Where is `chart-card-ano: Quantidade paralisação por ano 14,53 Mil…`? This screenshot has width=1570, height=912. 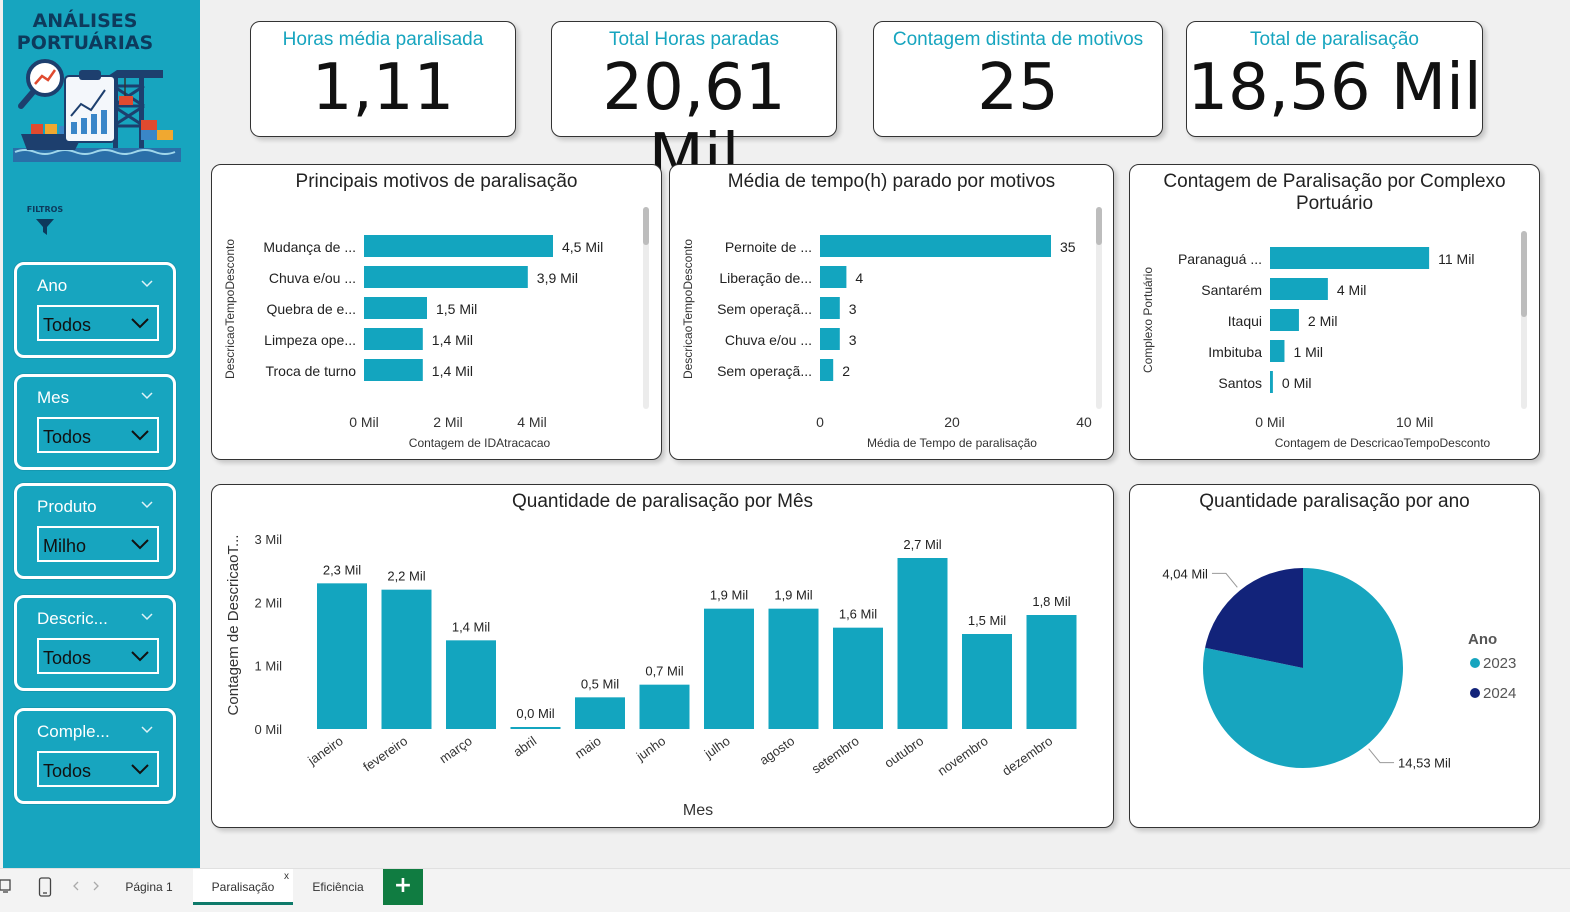
chart-card-ano: Quantidade paralisação por ano 14,53 Mil… is located at coordinates (1334, 656).